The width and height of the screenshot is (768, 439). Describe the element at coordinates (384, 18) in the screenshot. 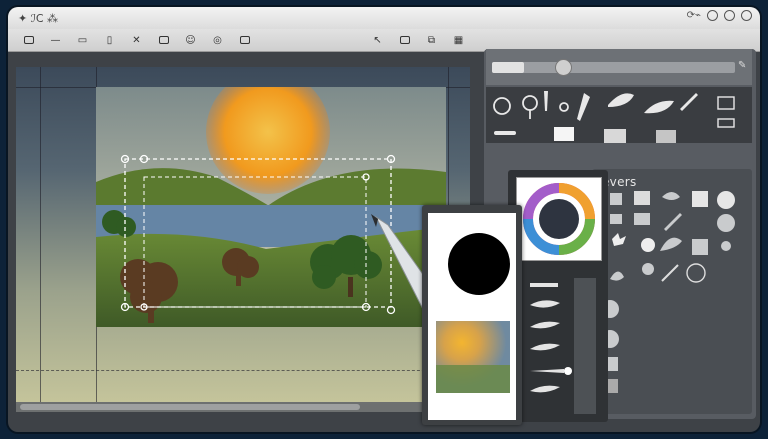

I see `title-bar: ✦ ℐC ⁂ ⟳⌁` at that location.